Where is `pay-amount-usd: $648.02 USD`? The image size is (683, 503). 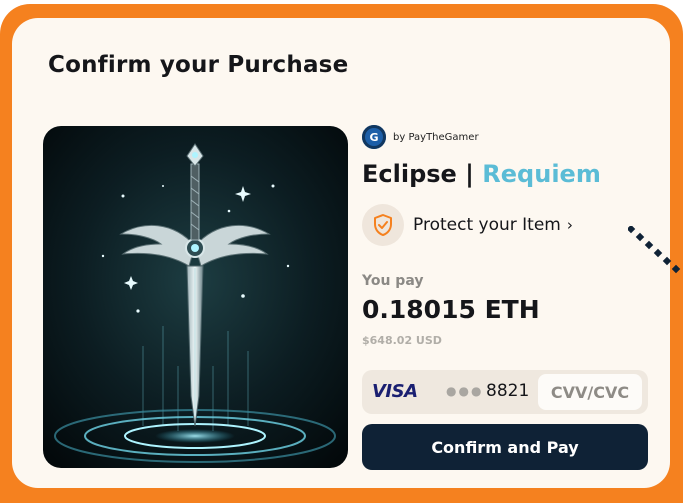
pay-amount-usd: $648.02 USD is located at coordinates (402, 340).